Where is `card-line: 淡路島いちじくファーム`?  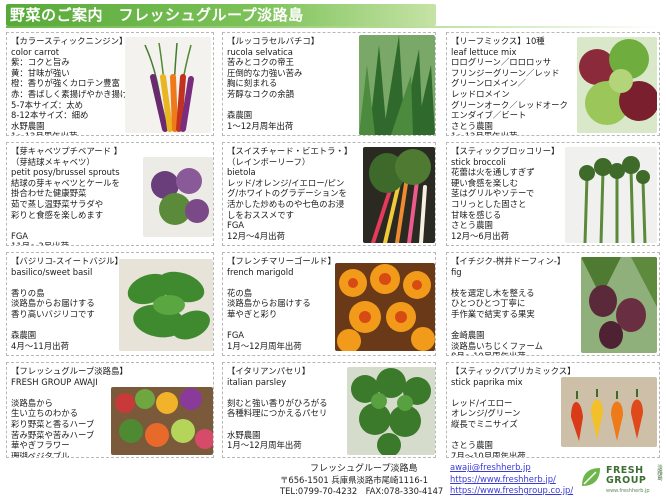 card-line: 淡路島いちじくファーム is located at coordinates (497, 345).